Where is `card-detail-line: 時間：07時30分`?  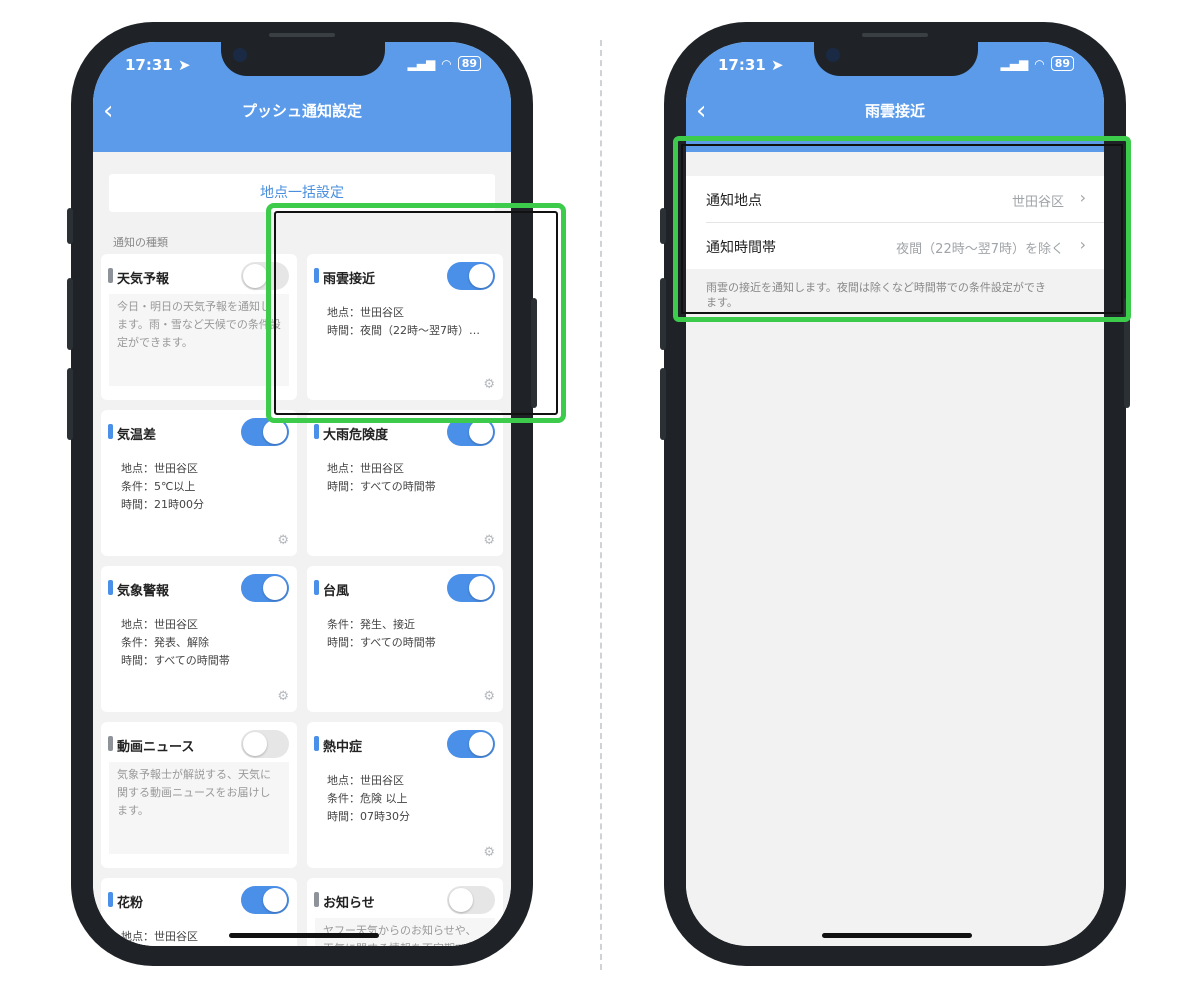
card-detail-line: 時間：07時30分 is located at coordinates (368, 816).